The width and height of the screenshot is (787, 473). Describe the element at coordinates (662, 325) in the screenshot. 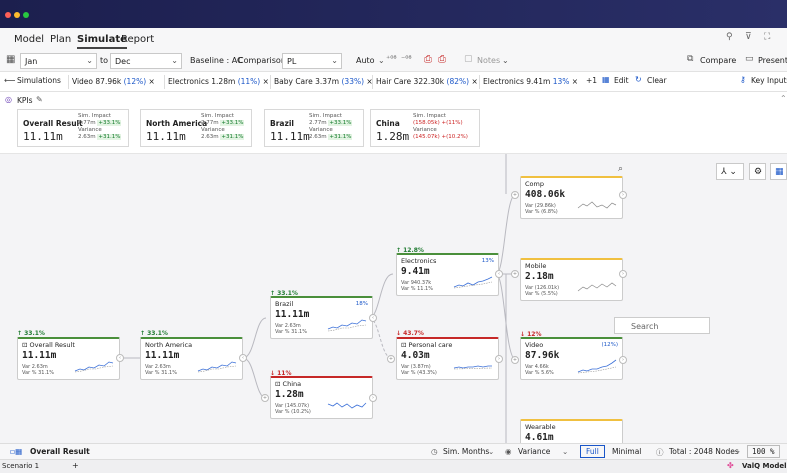

I see `search-input: Search` at that location.